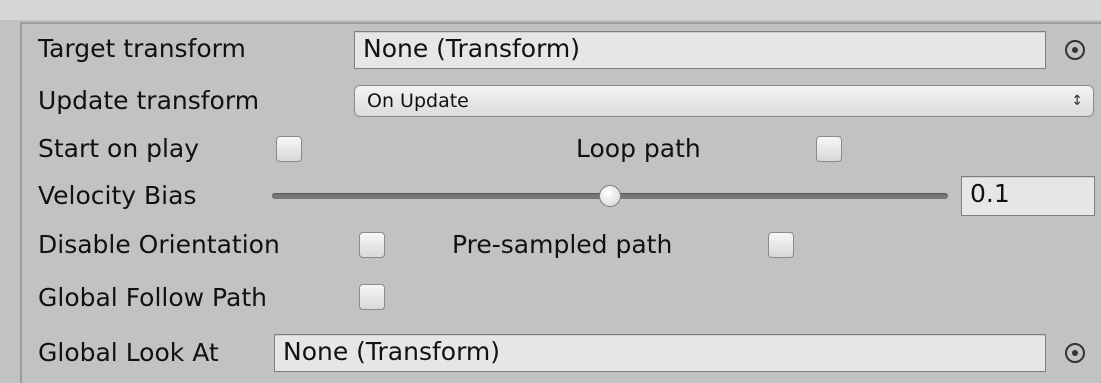  Describe the element at coordinates (142, 48) in the screenshot. I see `target-transform-label: Target transform` at that location.